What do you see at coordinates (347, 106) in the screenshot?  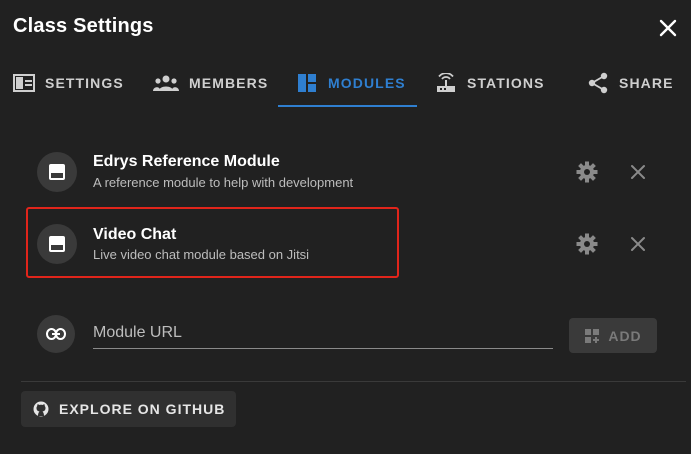 I see `active-tab-indicator` at bounding box center [347, 106].